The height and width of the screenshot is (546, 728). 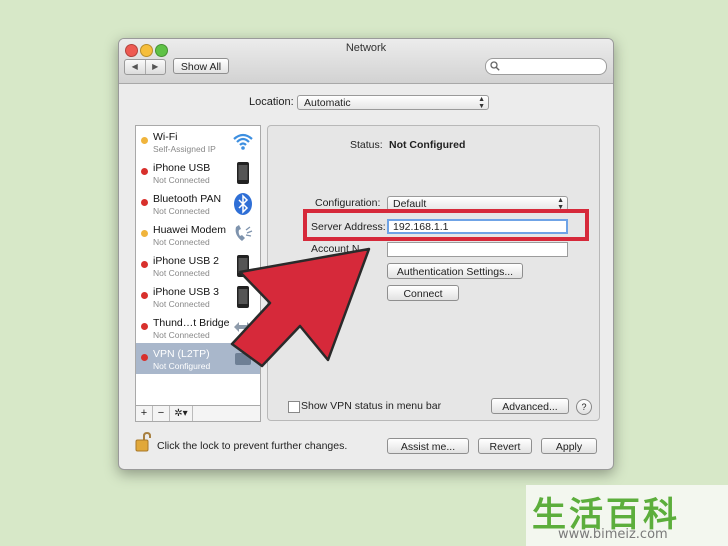 I want to click on show-vpn-status-label: Show VPN status in menu bar, so click(x=371, y=406).